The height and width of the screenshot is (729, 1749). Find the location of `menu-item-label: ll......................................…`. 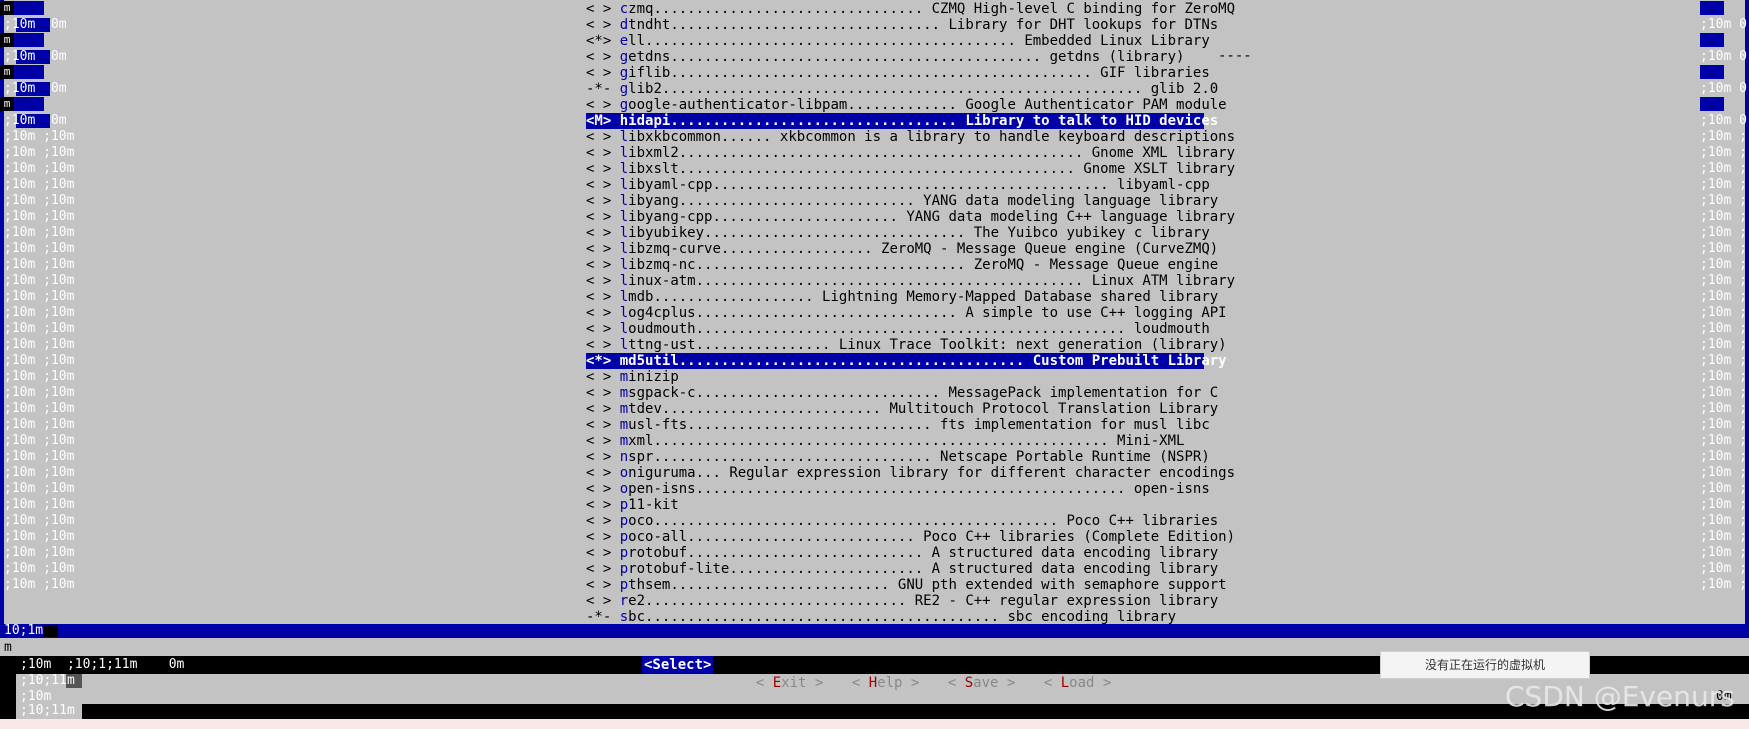

menu-item-label: ll......................................… is located at coordinates (919, 41).